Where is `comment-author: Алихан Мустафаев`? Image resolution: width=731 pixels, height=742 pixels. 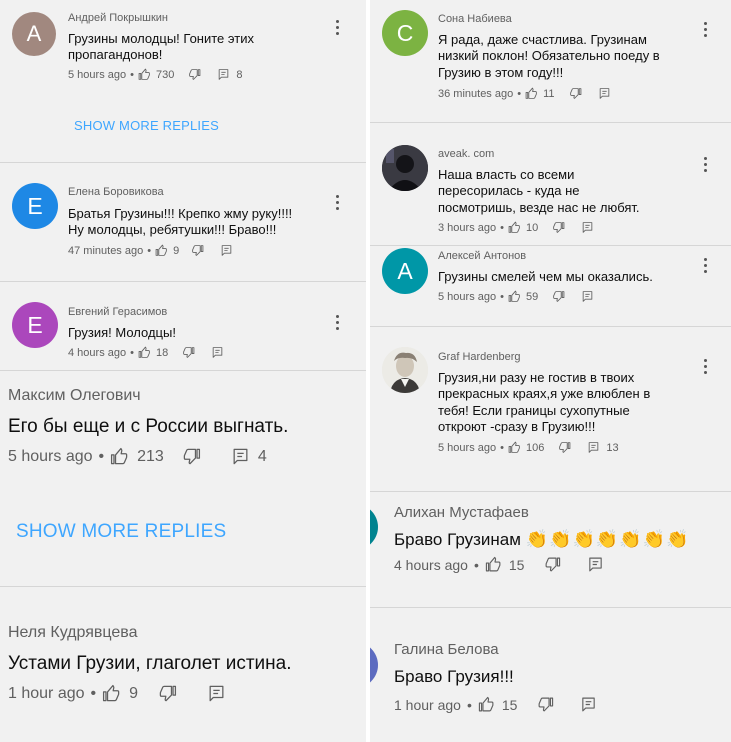 comment-author: Алихан Мустафаев is located at coordinates (461, 512).